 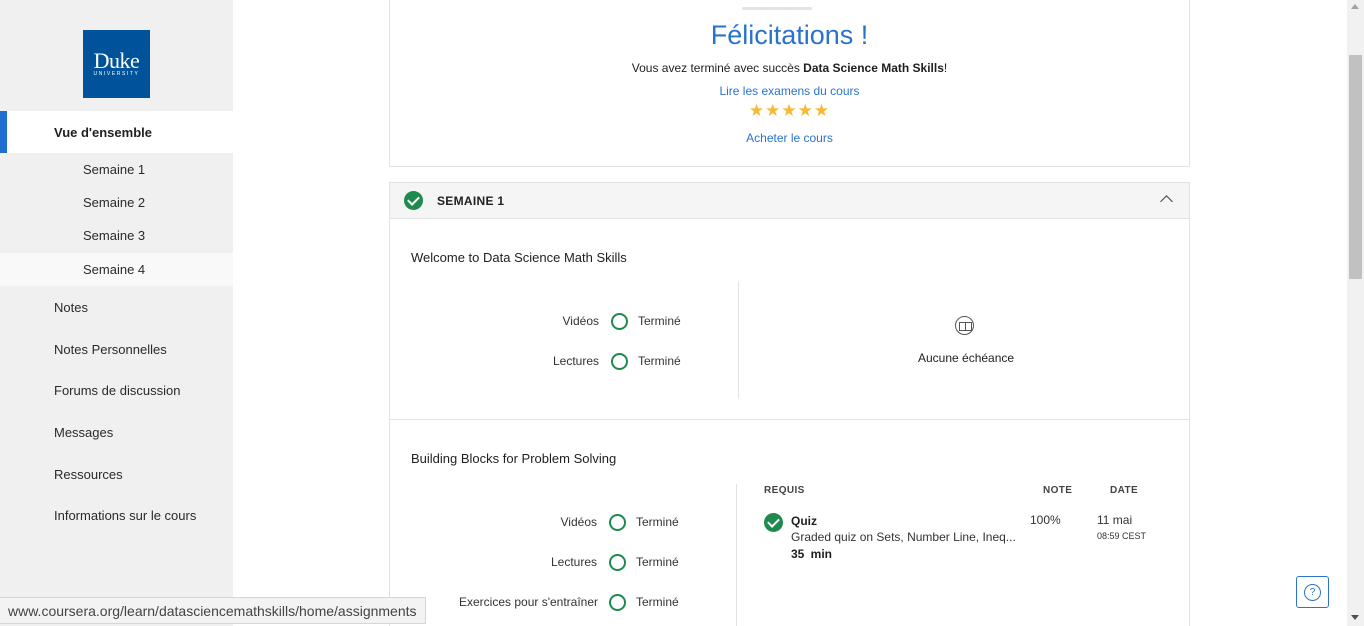 I want to click on assignment-name-link: Quiz, so click(x=804, y=521).